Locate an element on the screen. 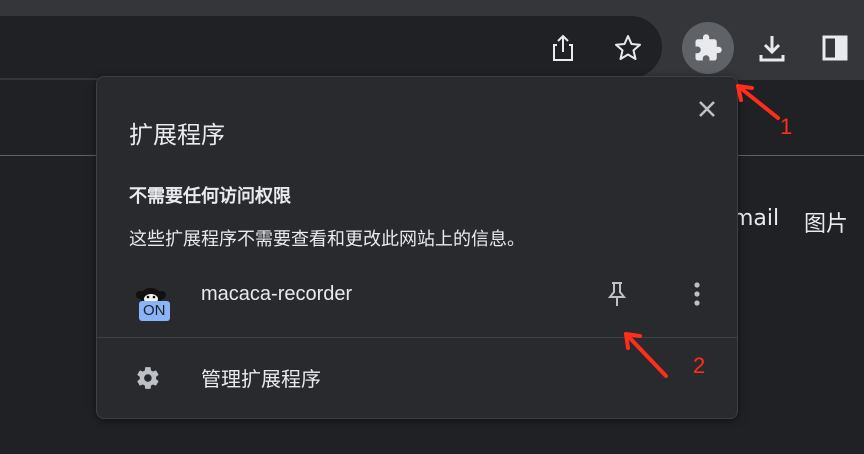 Image resolution: width=864 pixels, height=454 pixels. popup-title: 扩展程序 is located at coordinates (177, 135).